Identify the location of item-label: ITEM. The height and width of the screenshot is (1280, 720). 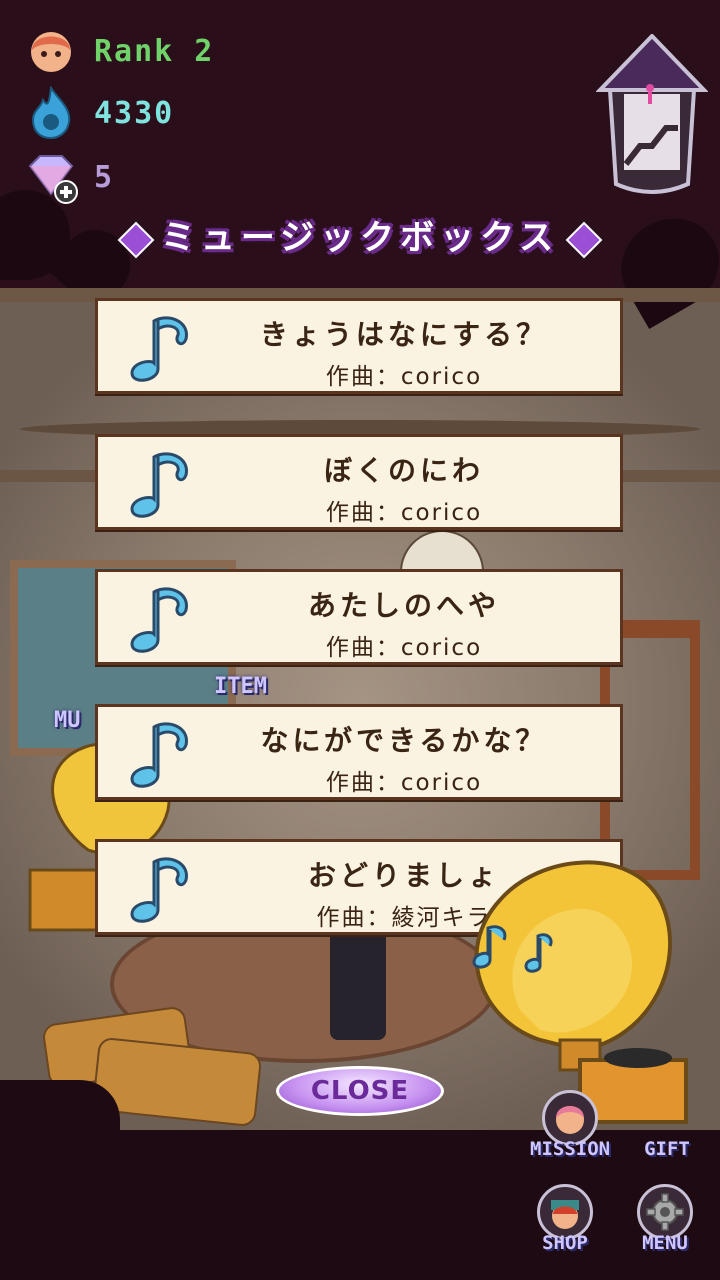
(240, 686).